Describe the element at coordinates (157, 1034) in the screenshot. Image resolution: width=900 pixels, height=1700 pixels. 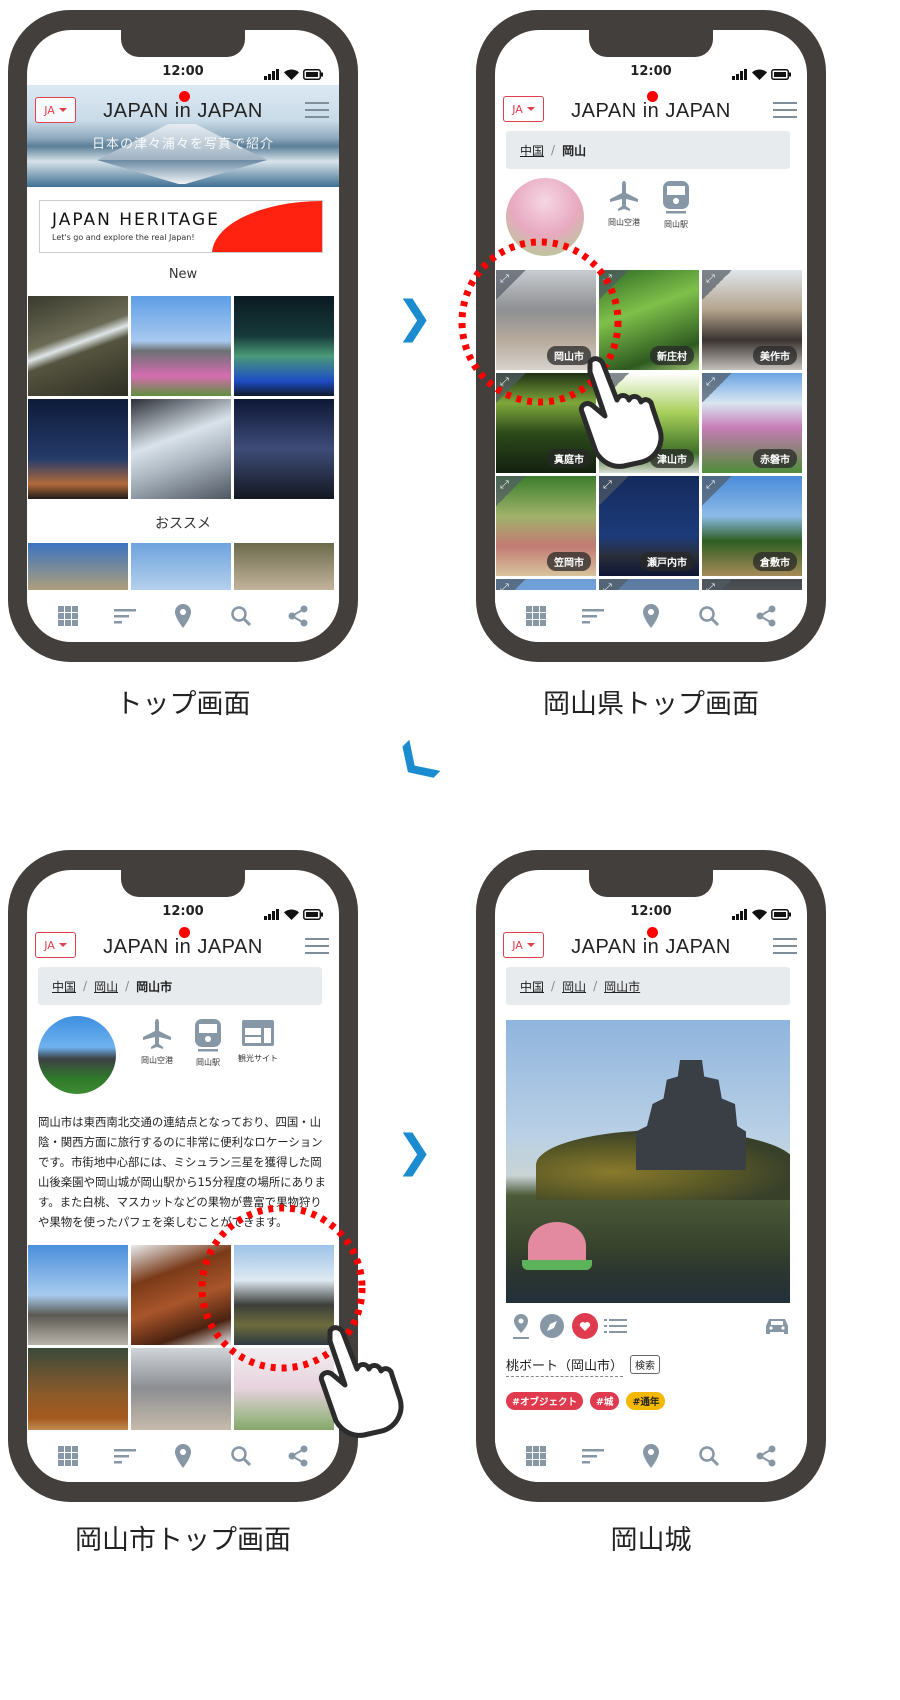
I see `airplane-icon` at that location.